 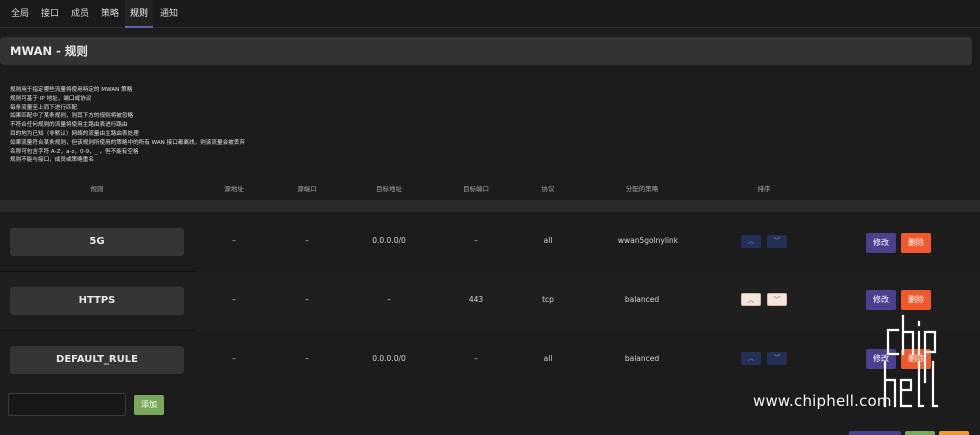 What do you see at coordinates (476, 299) in the screenshot?
I see `cell-dest-port: 443` at bounding box center [476, 299].